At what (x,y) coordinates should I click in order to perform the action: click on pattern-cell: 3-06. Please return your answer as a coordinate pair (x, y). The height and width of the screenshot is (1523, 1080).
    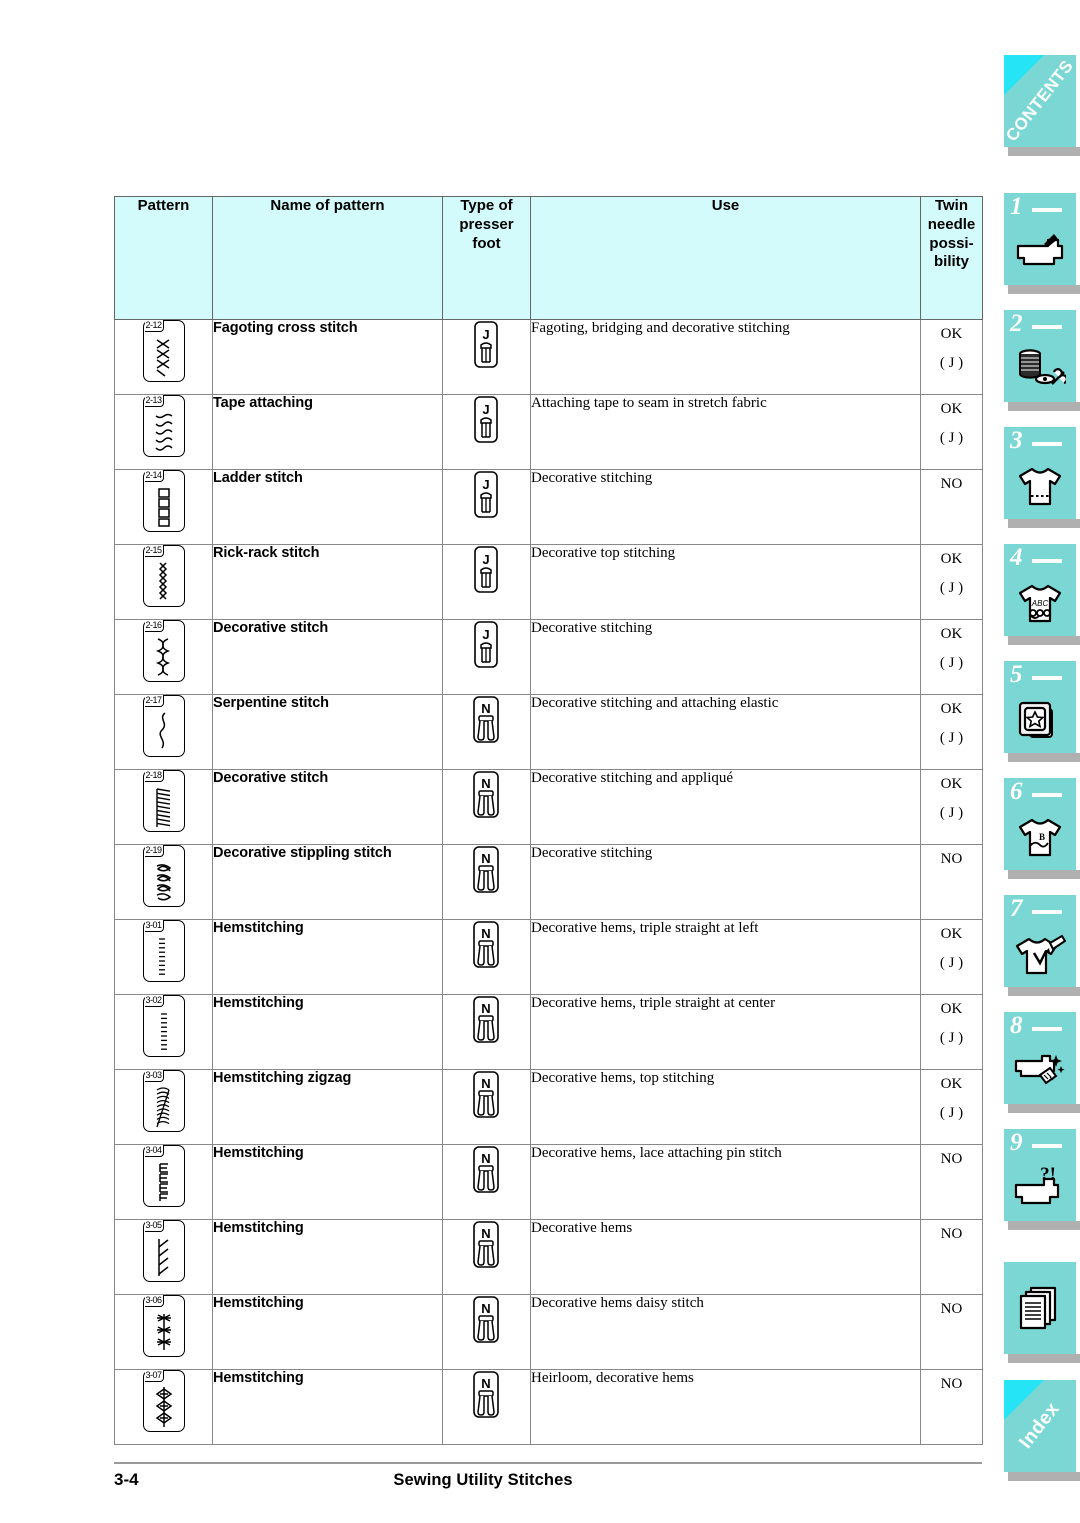
    Looking at the image, I should click on (163, 1332).